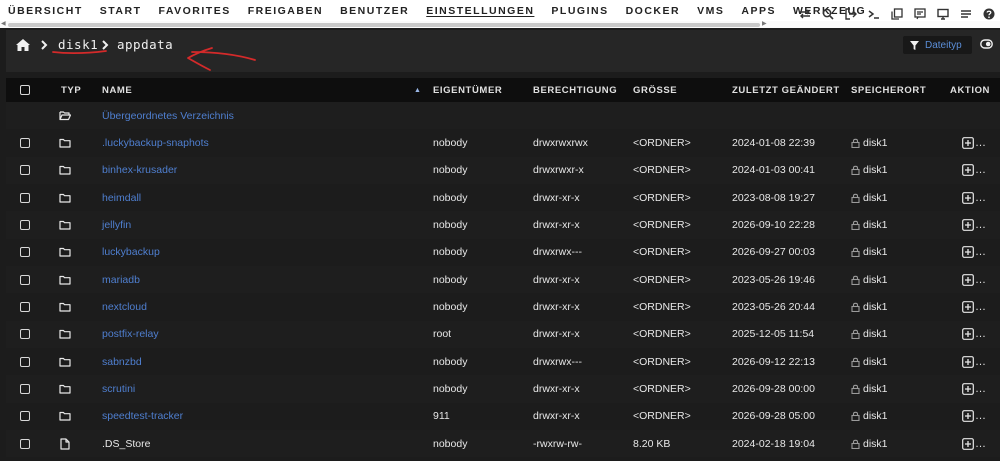 Image resolution: width=1000 pixels, height=461 pixels. Describe the element at coordinates (142, 416) in the screenshot. I see `folder-name-link: speedtest-tracker` at that location.